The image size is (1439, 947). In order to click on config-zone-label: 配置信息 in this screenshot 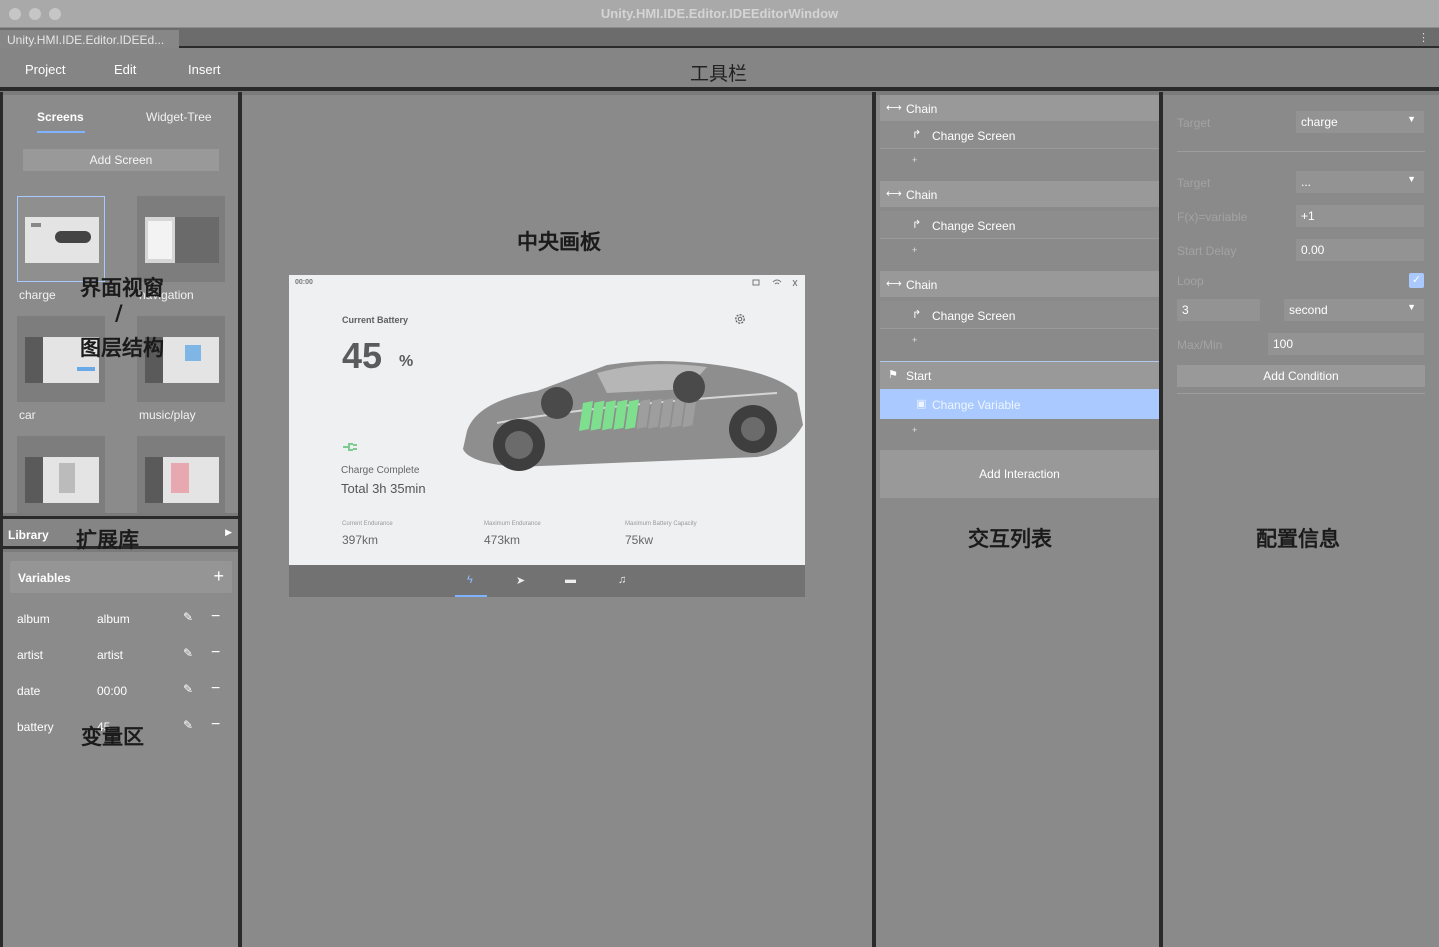, I will do `click(1298, 539)`.